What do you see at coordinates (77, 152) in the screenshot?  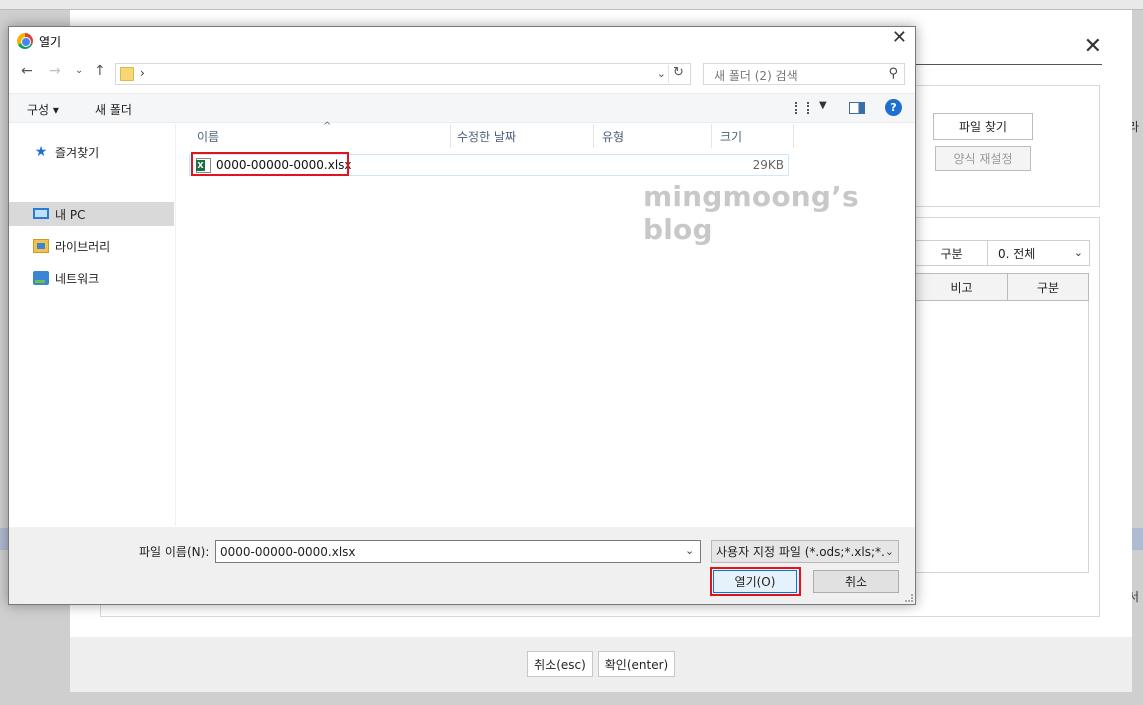 I see `nav-item-label: 즐겨찾기` at bounding box center [77, 152].